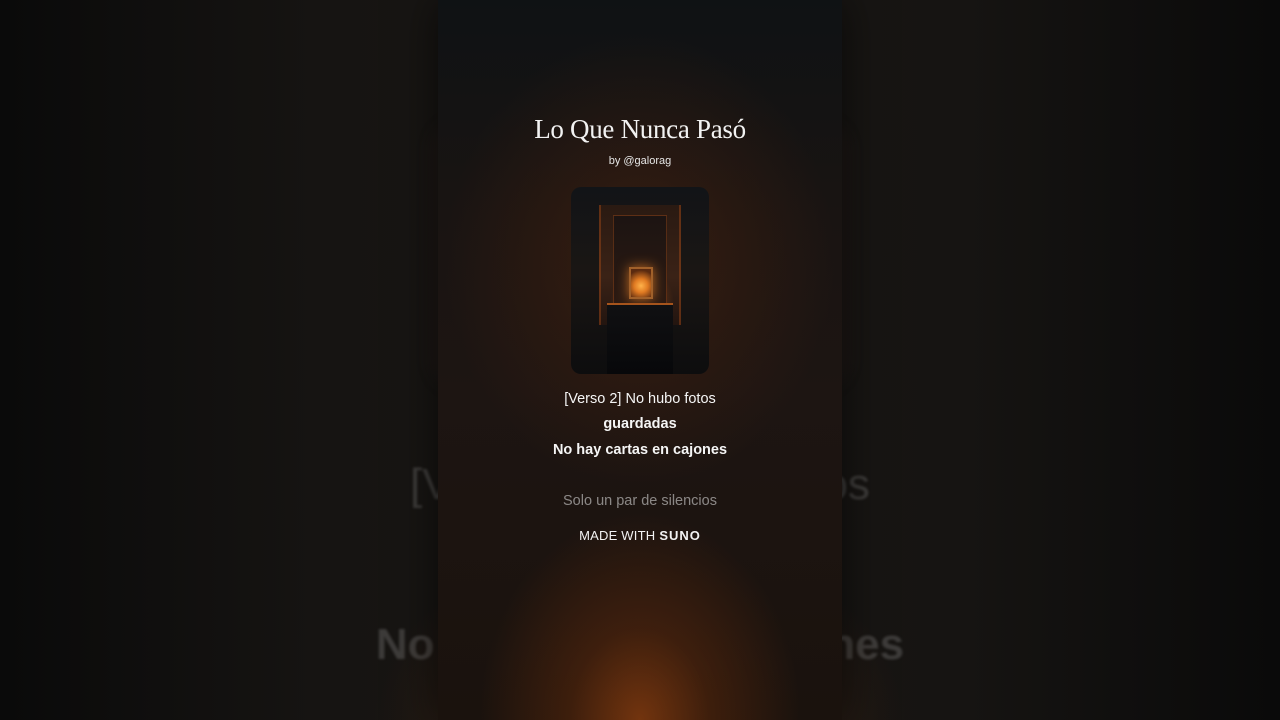 The height and width of the screenshot is (720, 1280). Describe the element at coordinates (640, 501) in the screenshot. I see `lyric-line-4: Solo un par de silencios` at that location.